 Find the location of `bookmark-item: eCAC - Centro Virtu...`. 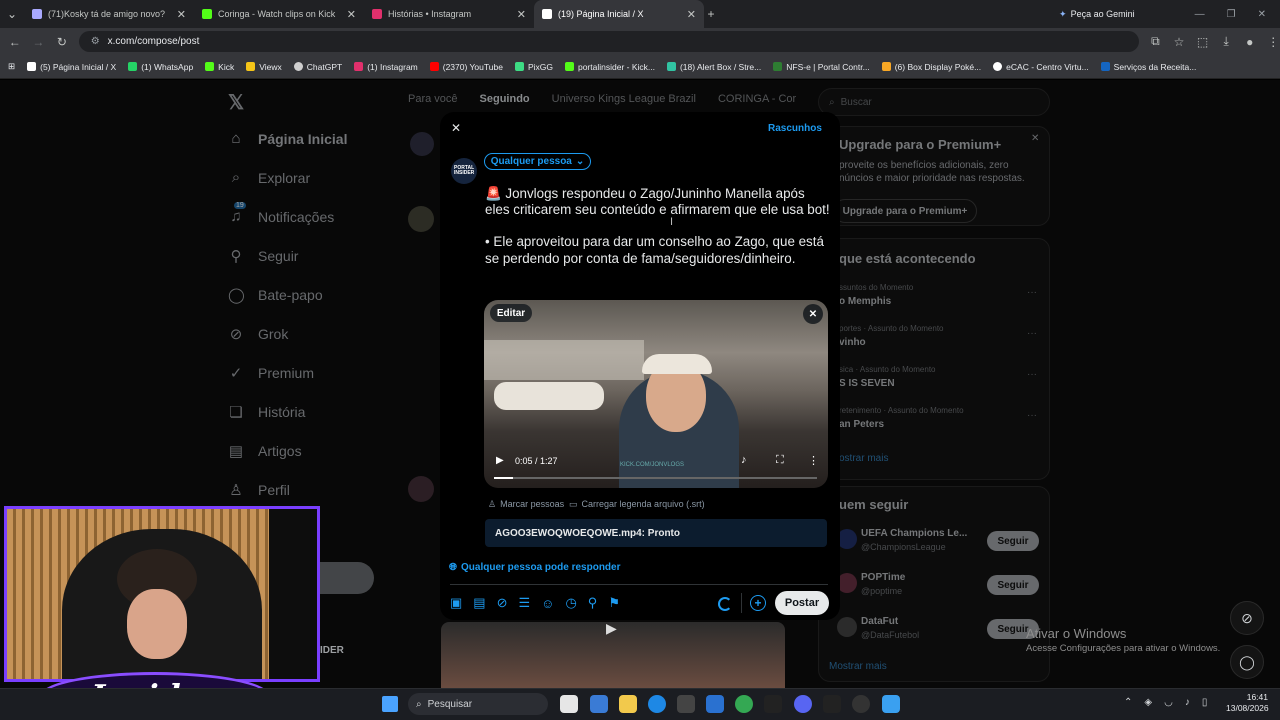

bookmark-item: eCAC - Centro Virtu... is located at coordinates (1041, 67).